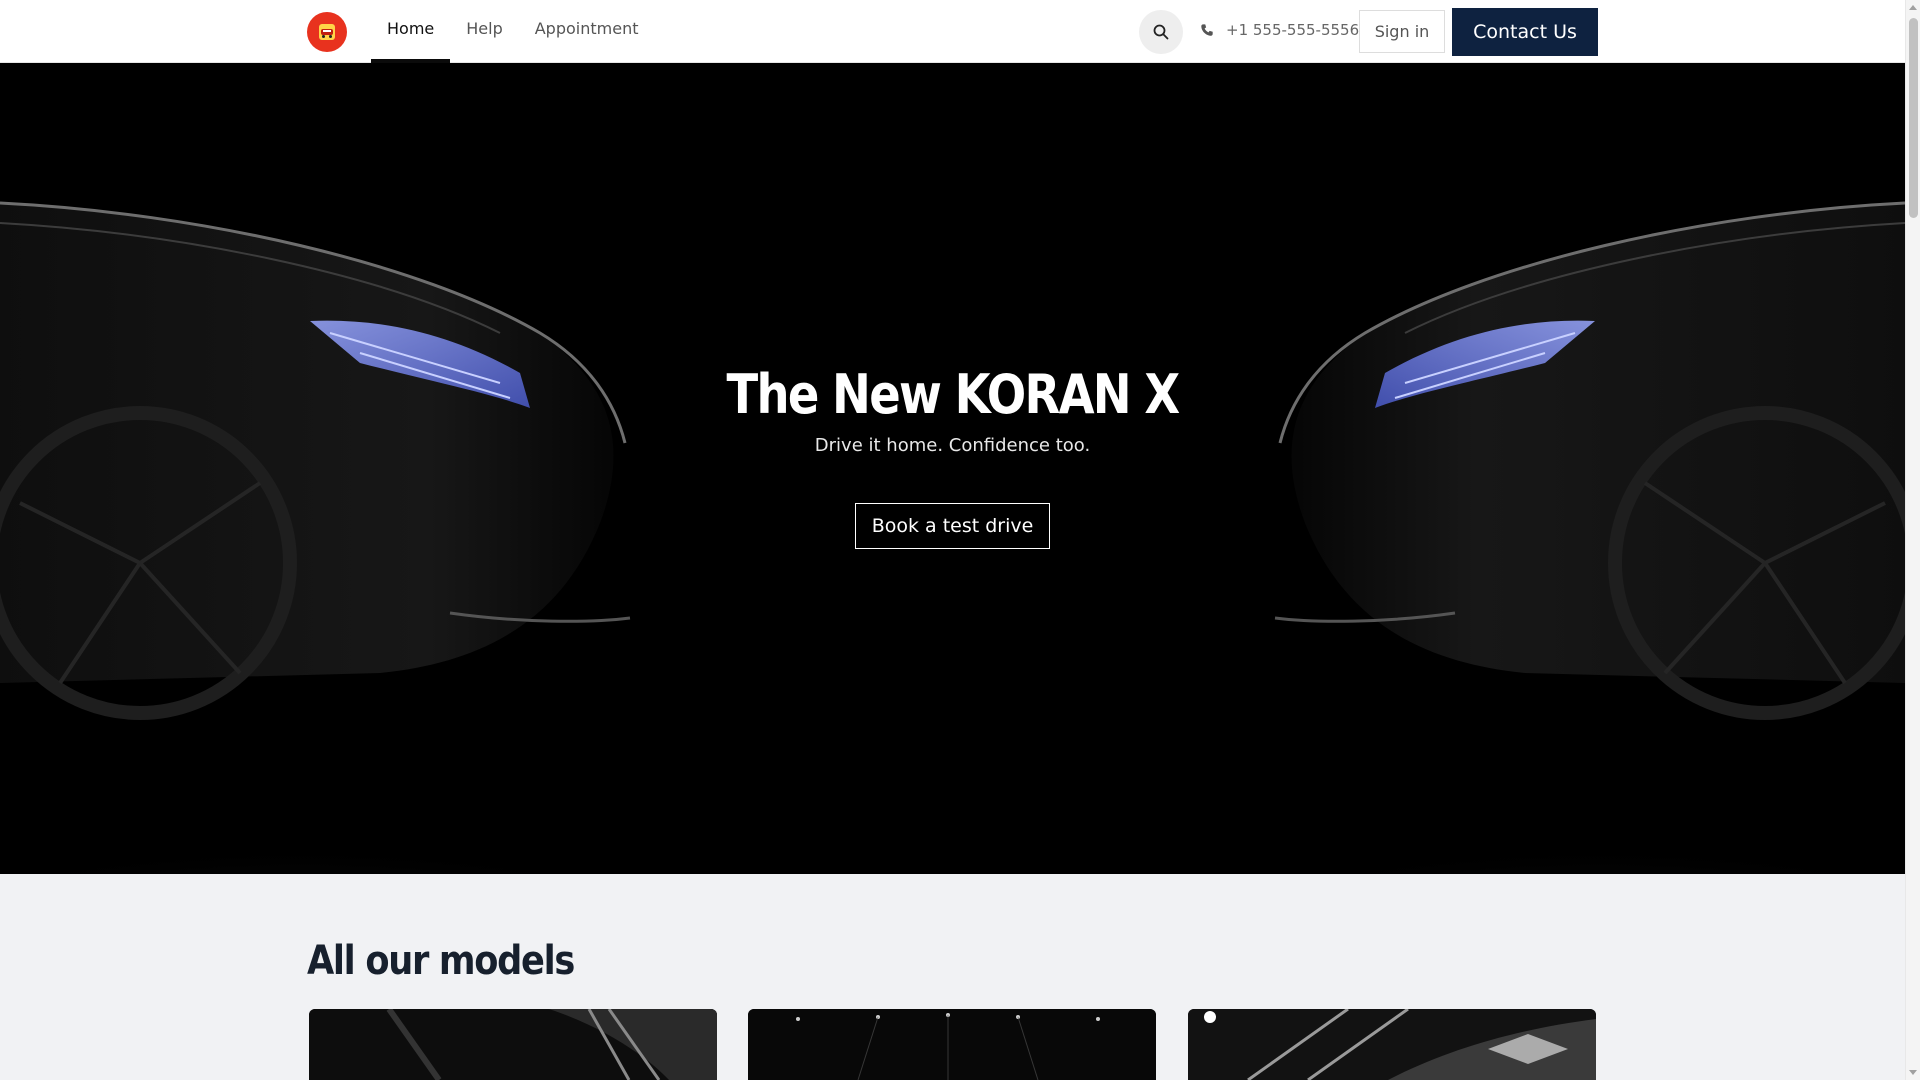  What do you see at coordinates (484, 28) in the screenshot?
I see `nav-help-label: Help` at bounding box center [484, 28].